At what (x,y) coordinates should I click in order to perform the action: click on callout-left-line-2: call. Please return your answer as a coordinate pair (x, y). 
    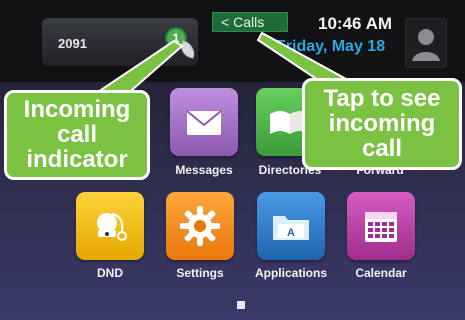
    Looking at the image, I should click on (77, 135).